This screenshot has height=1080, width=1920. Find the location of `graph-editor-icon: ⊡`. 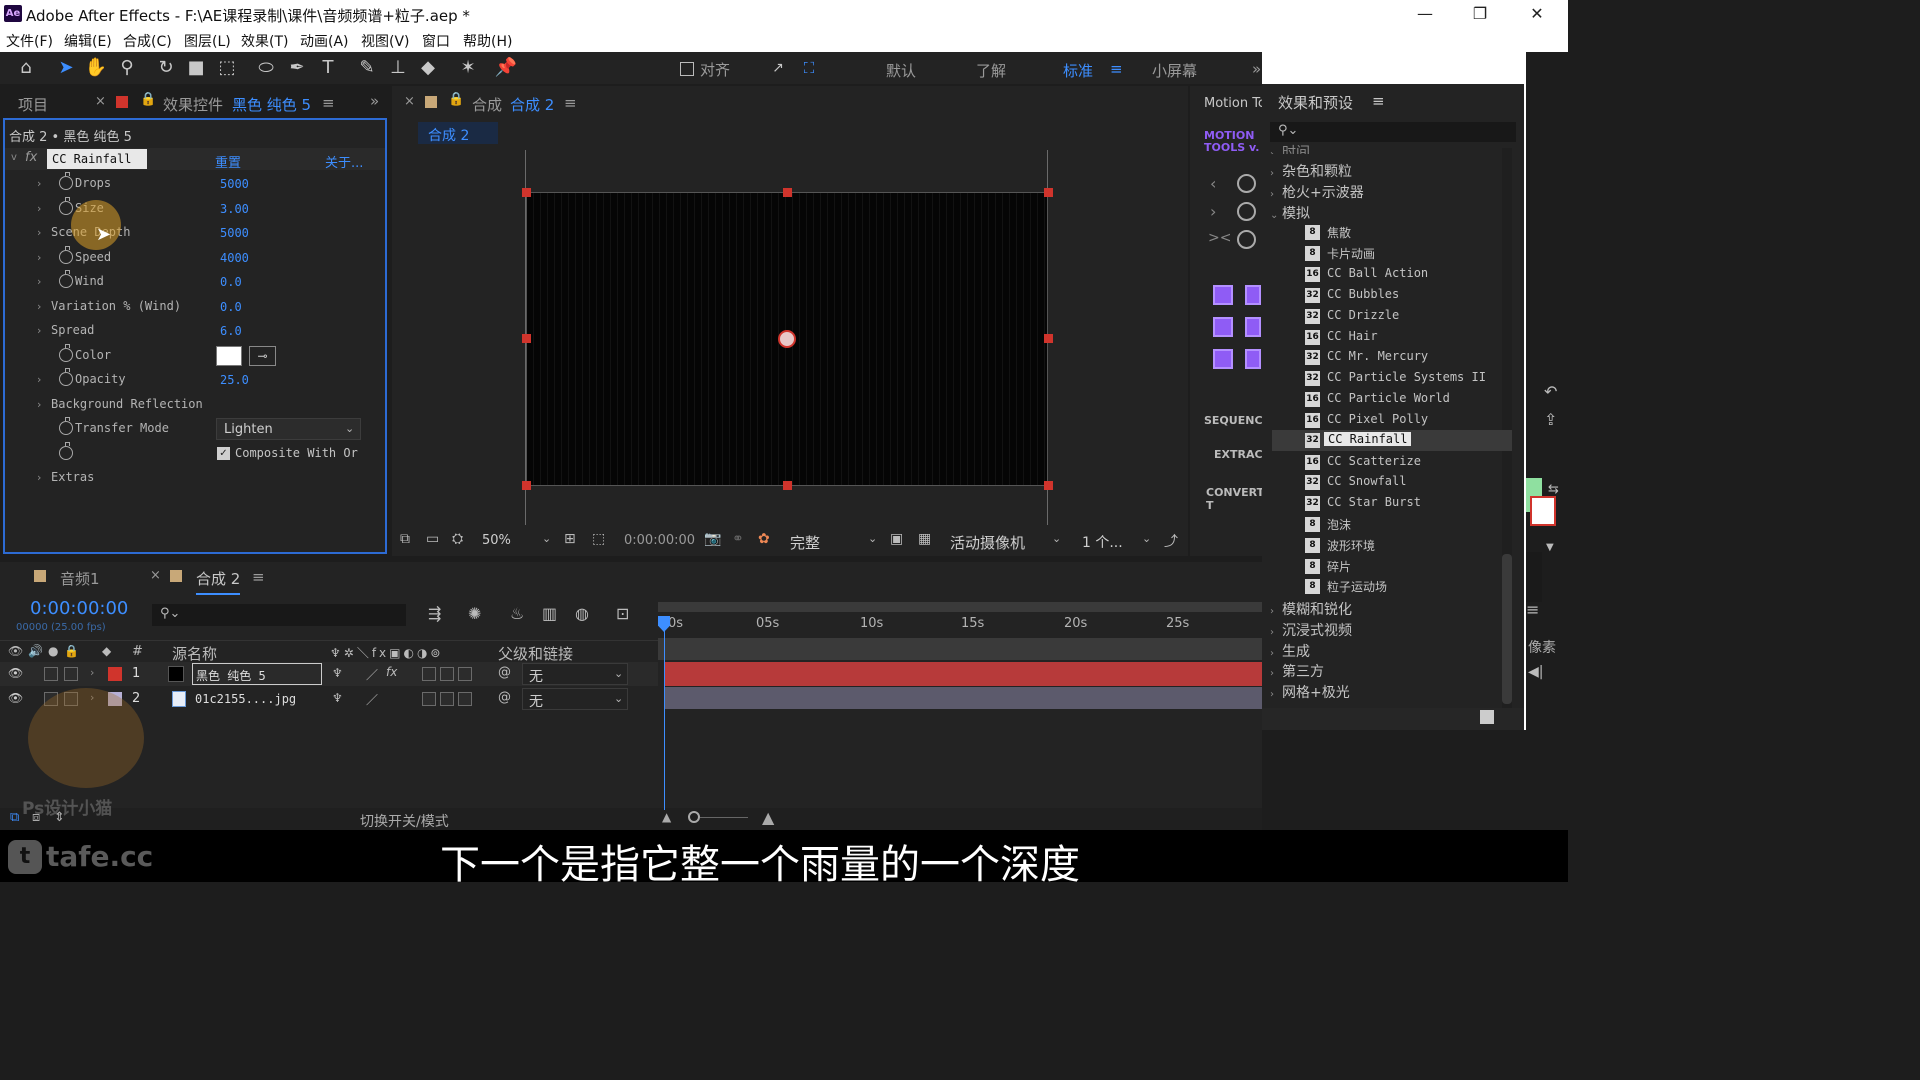

graph-editor-icon: ⊡ is located at coordinates (622, 613).